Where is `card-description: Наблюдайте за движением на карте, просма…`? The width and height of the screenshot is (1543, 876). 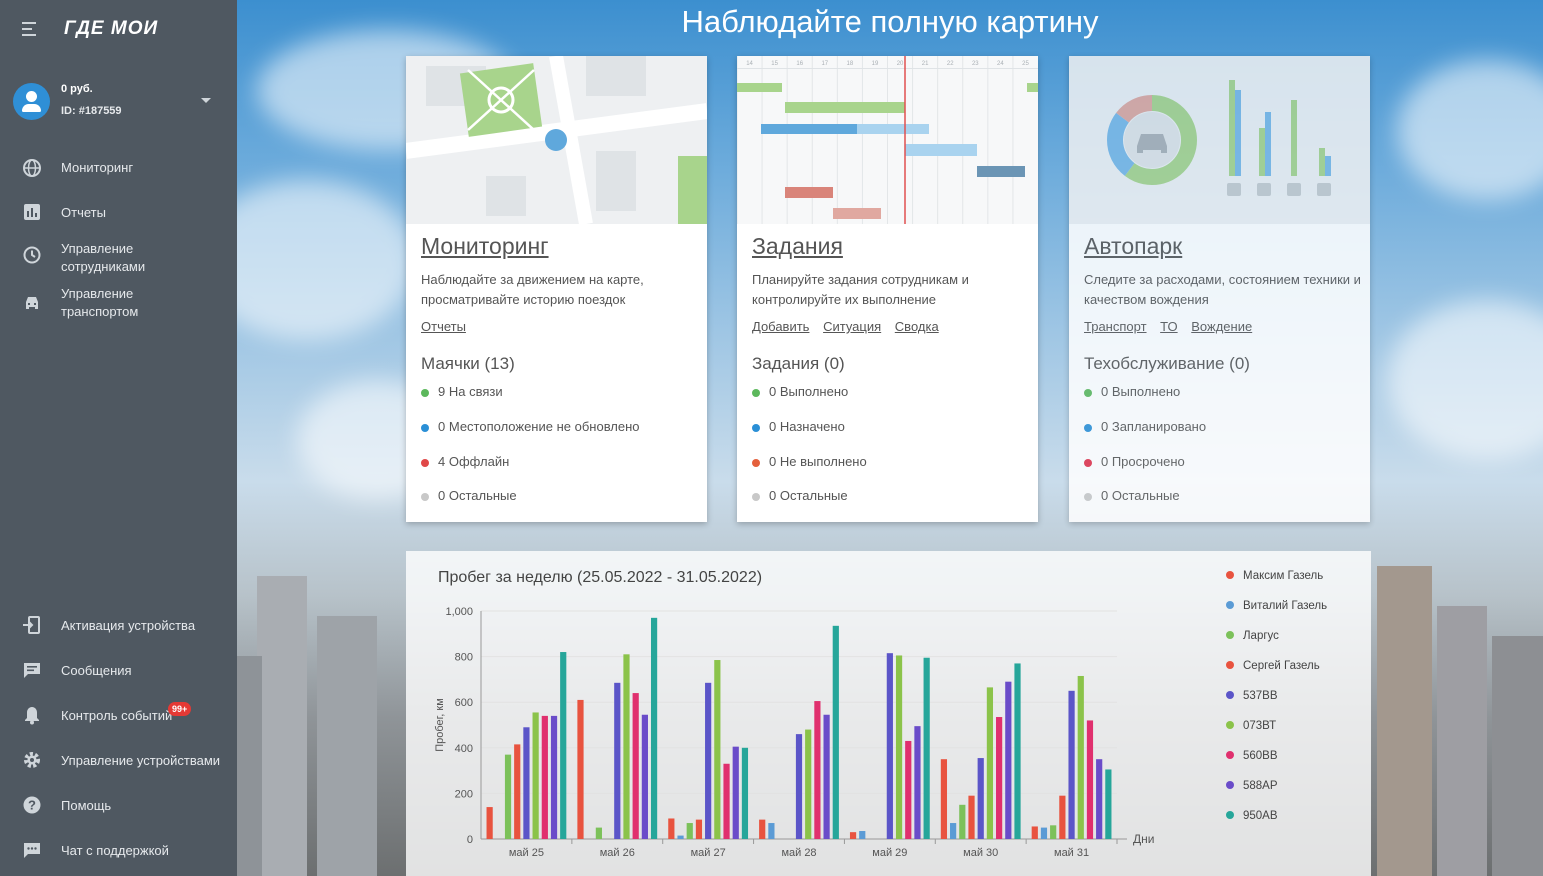
card-description: Наблюдайте за движением на карте, просма… is located at coordinates (532, 289).